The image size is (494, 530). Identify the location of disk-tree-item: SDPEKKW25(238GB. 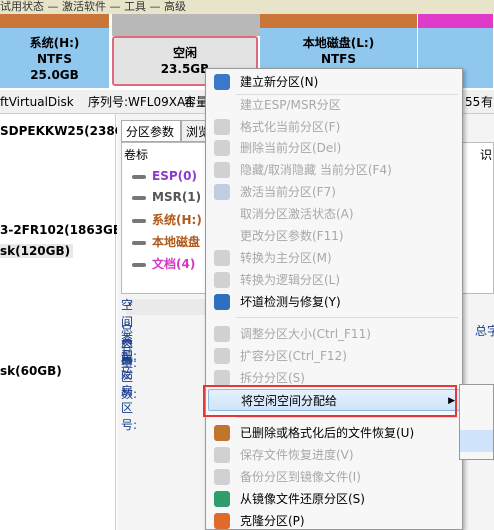
(67, 131).